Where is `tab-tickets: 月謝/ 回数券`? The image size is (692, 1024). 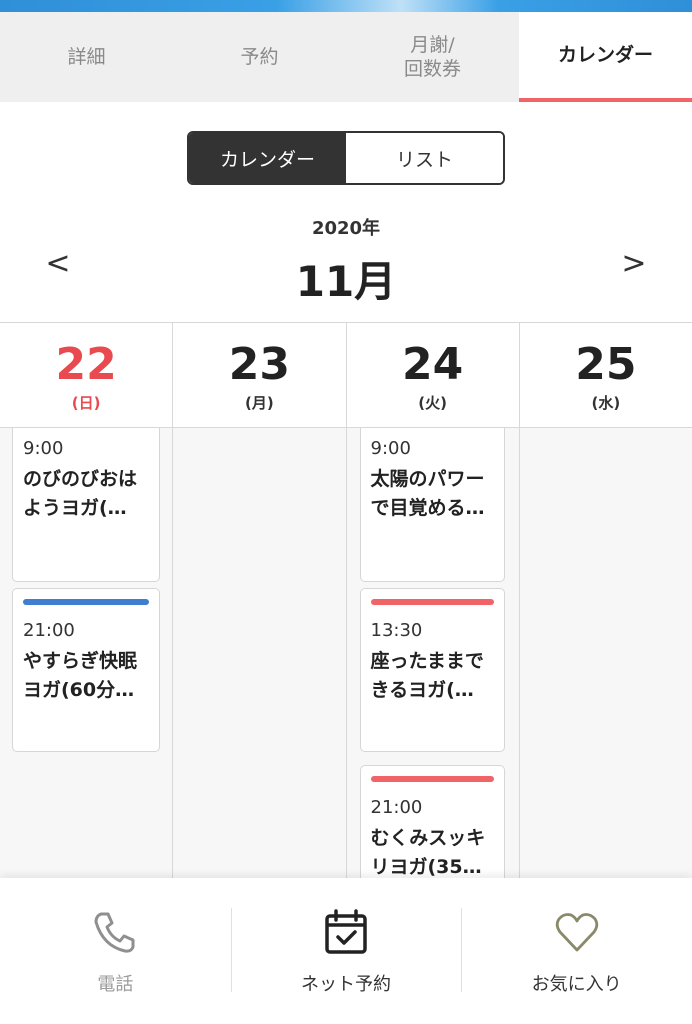 tab-tickets: 月謝/ 回数券 is located at coordinates (432, 57).